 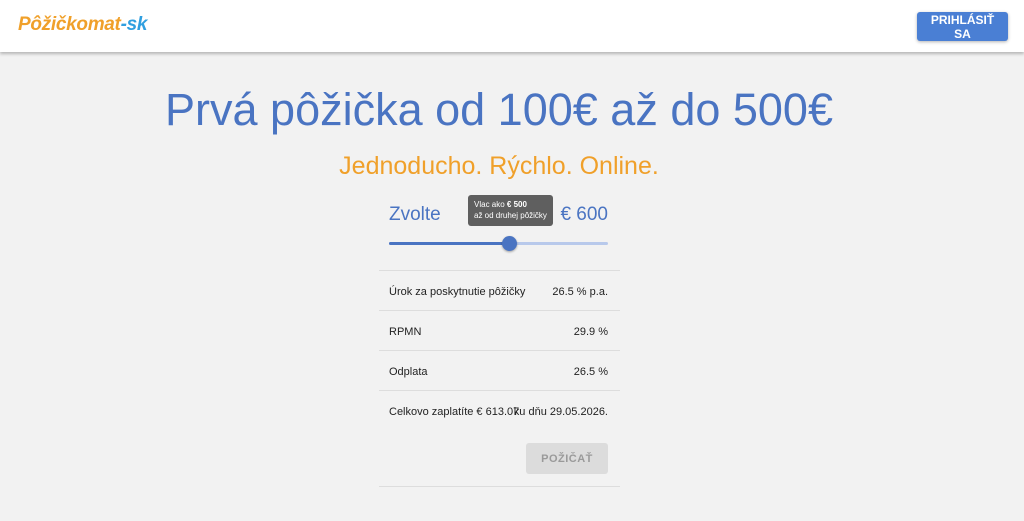 I want to click on detail-value: 26.5 %, so click(x=590, y=372).